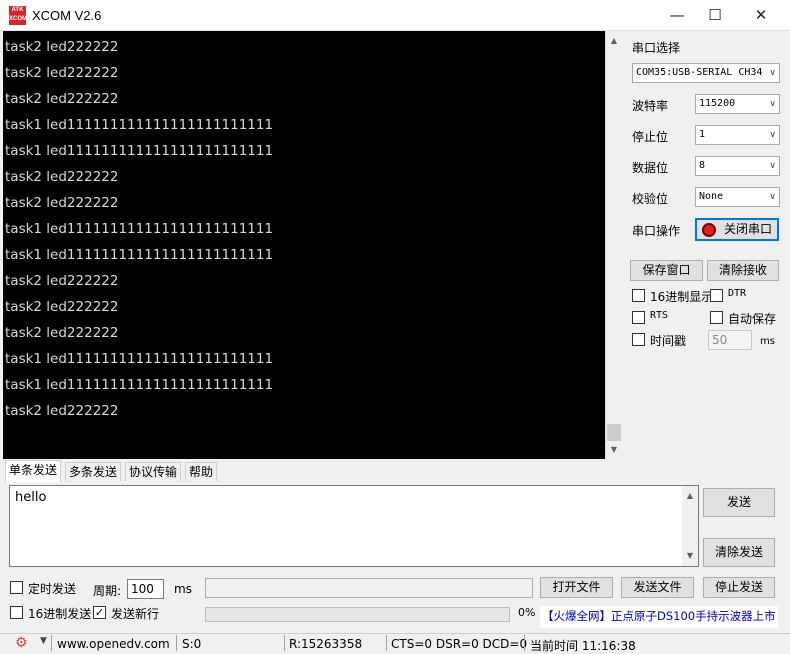 Image resolution: width=790 pixels, height=654 pixels. What do you see at coordinates (650, 199) in the screenshot?
I see `parity-label: 校验位` at bounding box center [650, 199].